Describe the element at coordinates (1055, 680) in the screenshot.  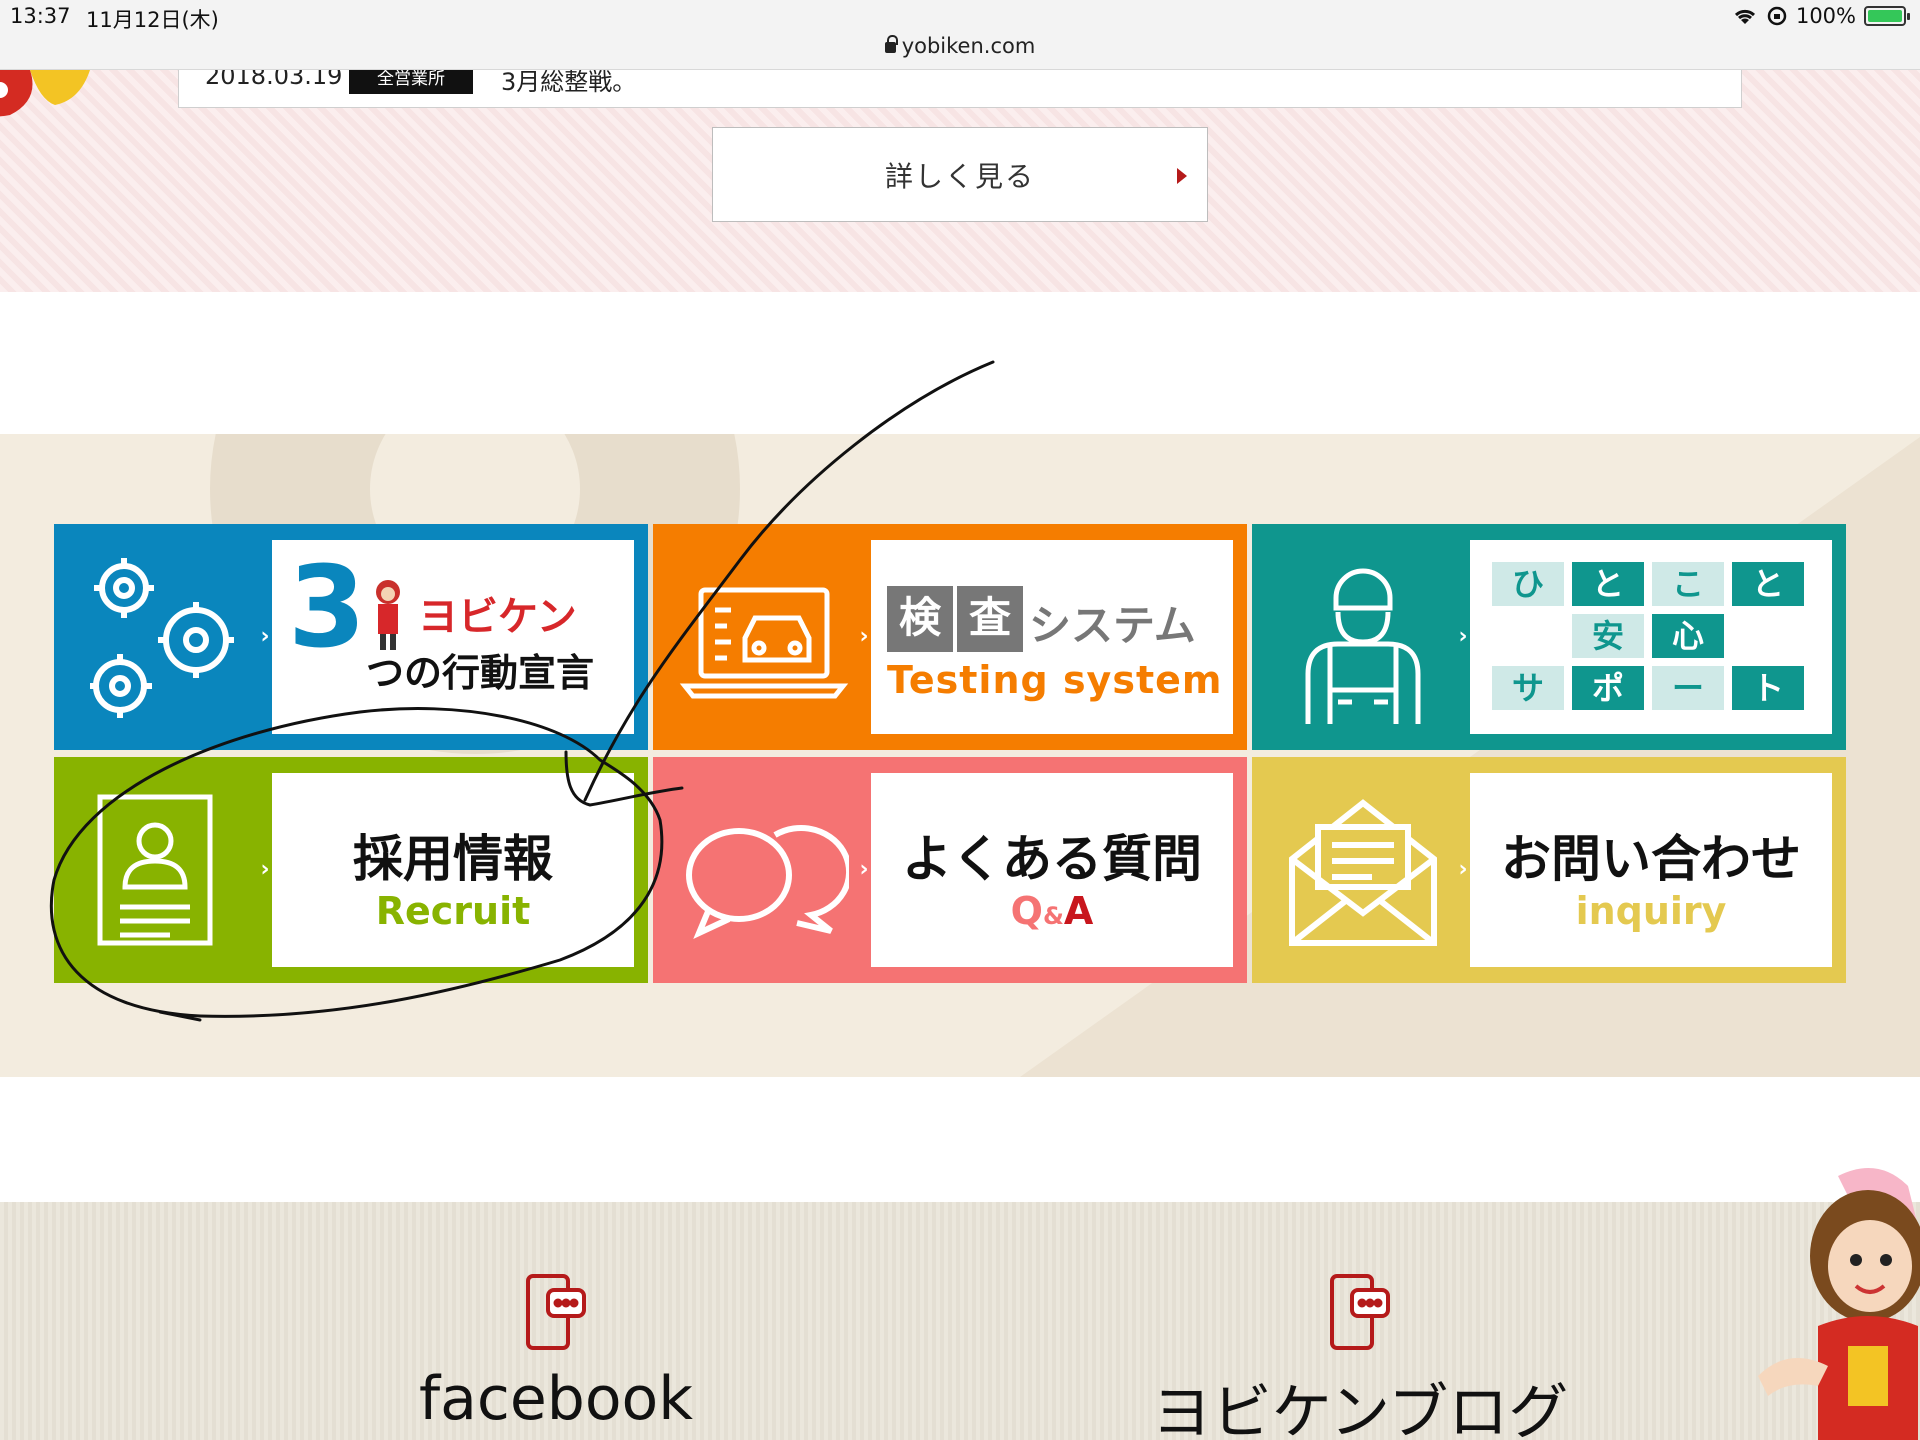
I see `tile-testing-english: Testing system` at that location.